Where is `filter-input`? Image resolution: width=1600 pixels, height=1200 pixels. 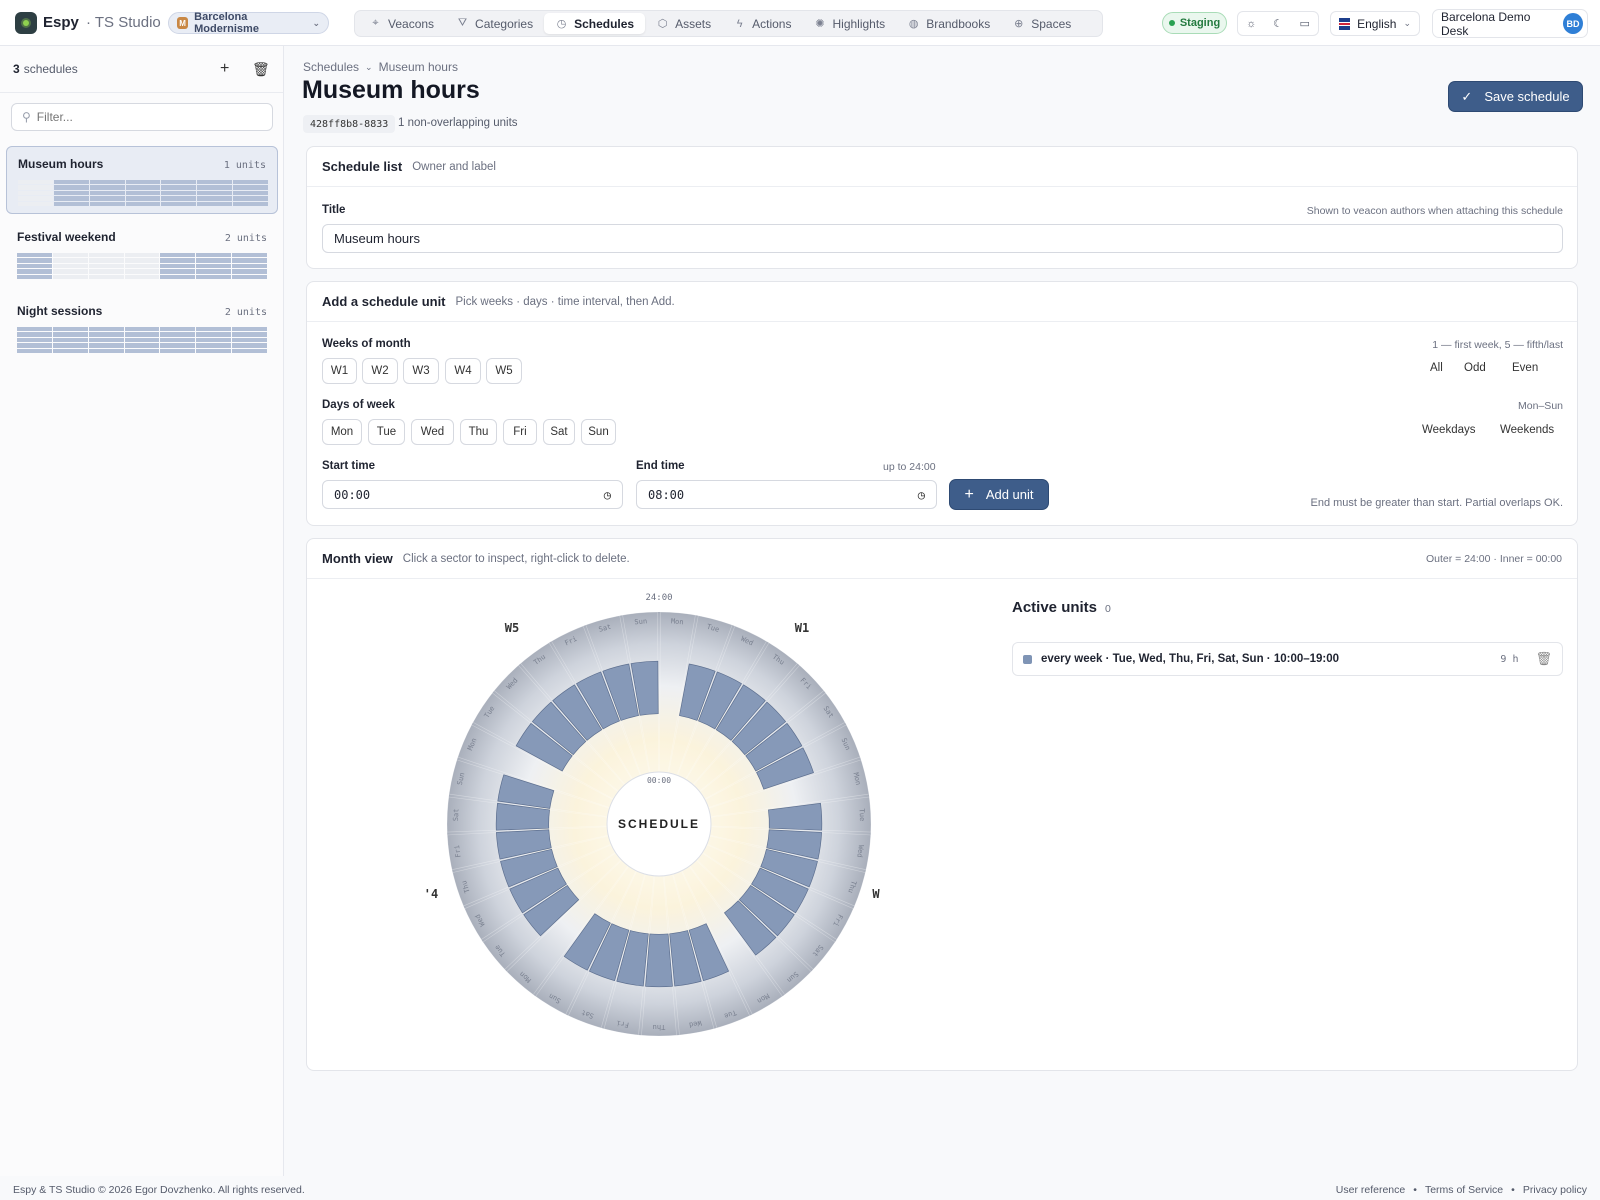 filter-input is located at coordinates (136, 117).